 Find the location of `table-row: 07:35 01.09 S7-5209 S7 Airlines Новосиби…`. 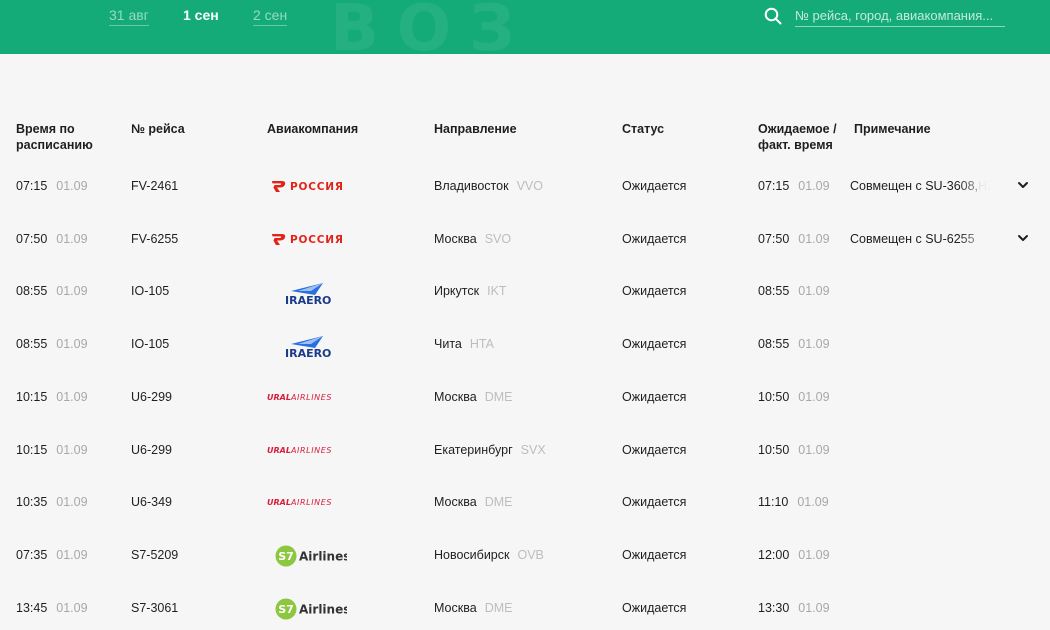

table-row: 07:35 01.09 S7-5209 S7 Airlines Новосиби… is located at coordinates (525, 555).